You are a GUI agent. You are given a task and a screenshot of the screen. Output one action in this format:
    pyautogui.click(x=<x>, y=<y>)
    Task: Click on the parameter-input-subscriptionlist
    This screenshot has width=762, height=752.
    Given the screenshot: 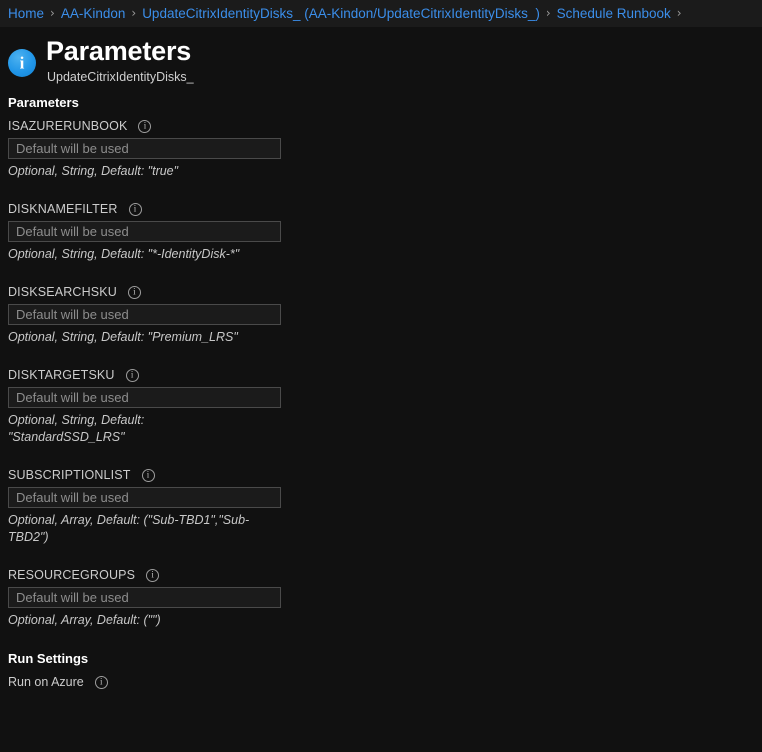 What is the action you would take?
    pyautogui.click(x=144, y=497)
    